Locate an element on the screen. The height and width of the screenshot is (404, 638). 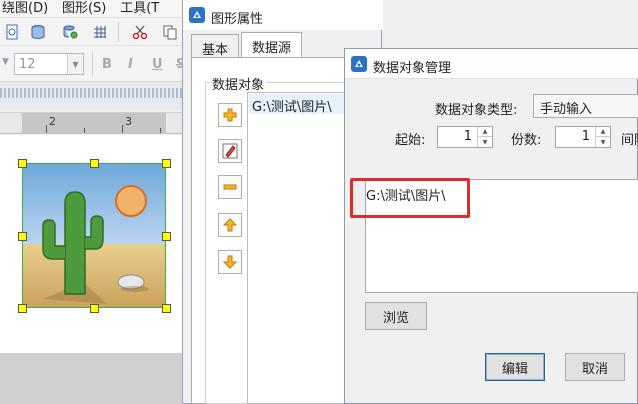
add-button is located at coordinates (230, 115).